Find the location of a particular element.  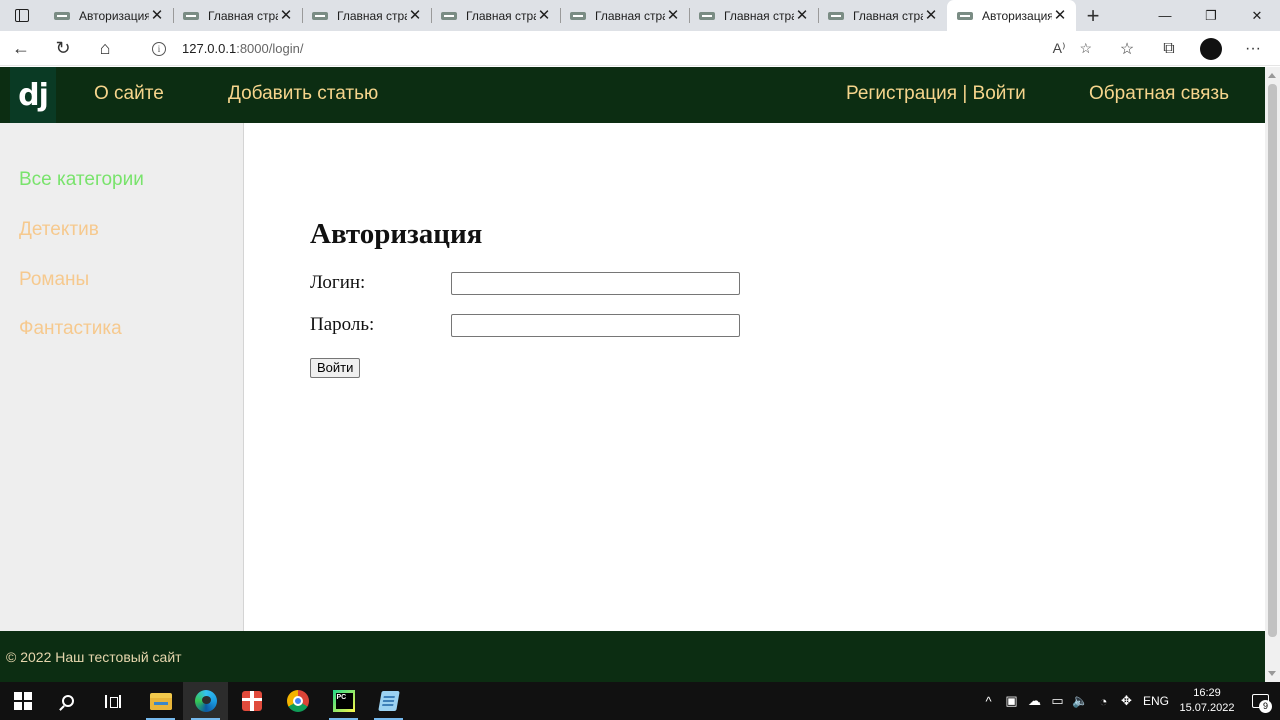

page-scrollbar is located at coordinates (1272, 374).